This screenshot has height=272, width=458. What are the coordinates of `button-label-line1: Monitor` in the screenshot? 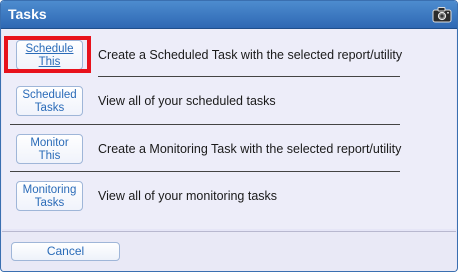 It's located at (49, 143).